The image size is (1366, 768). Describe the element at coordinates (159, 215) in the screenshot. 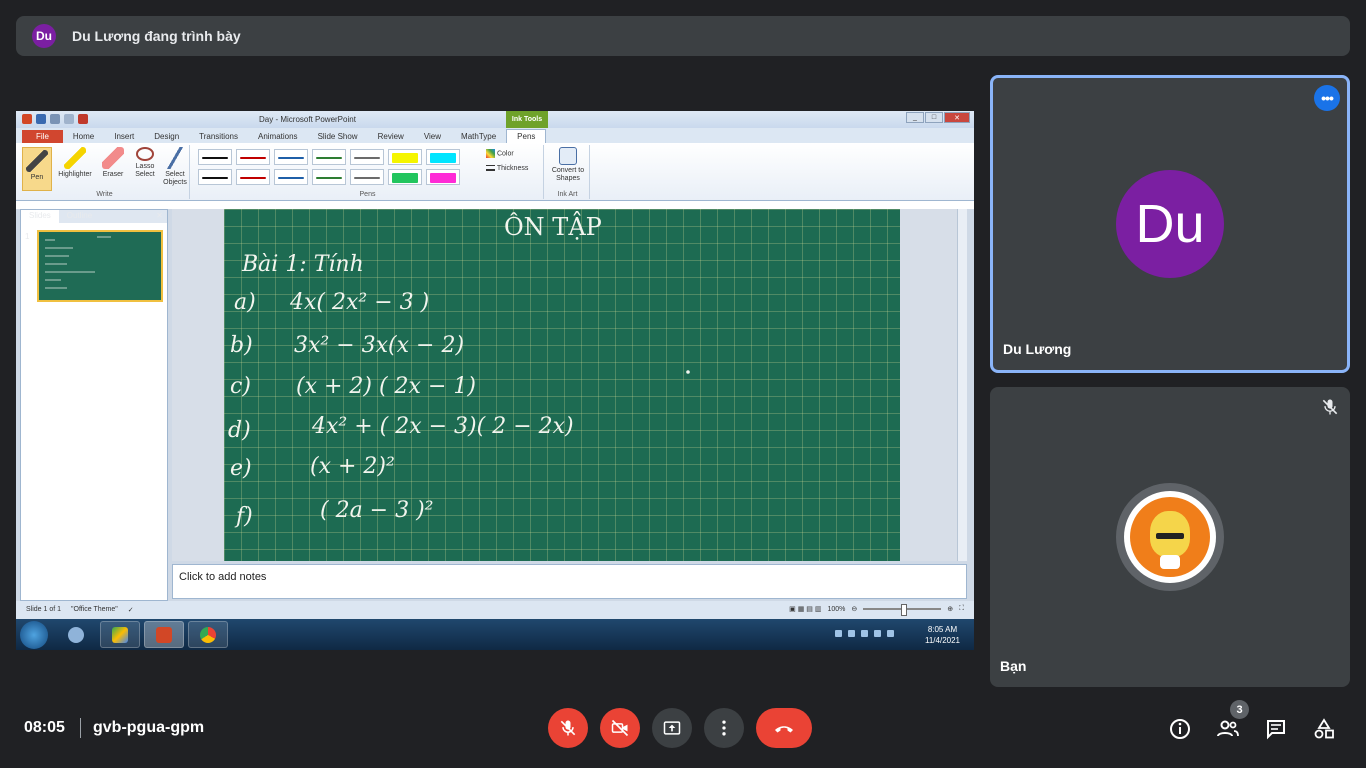

I see `close-pane-icon: ✕` at that location.